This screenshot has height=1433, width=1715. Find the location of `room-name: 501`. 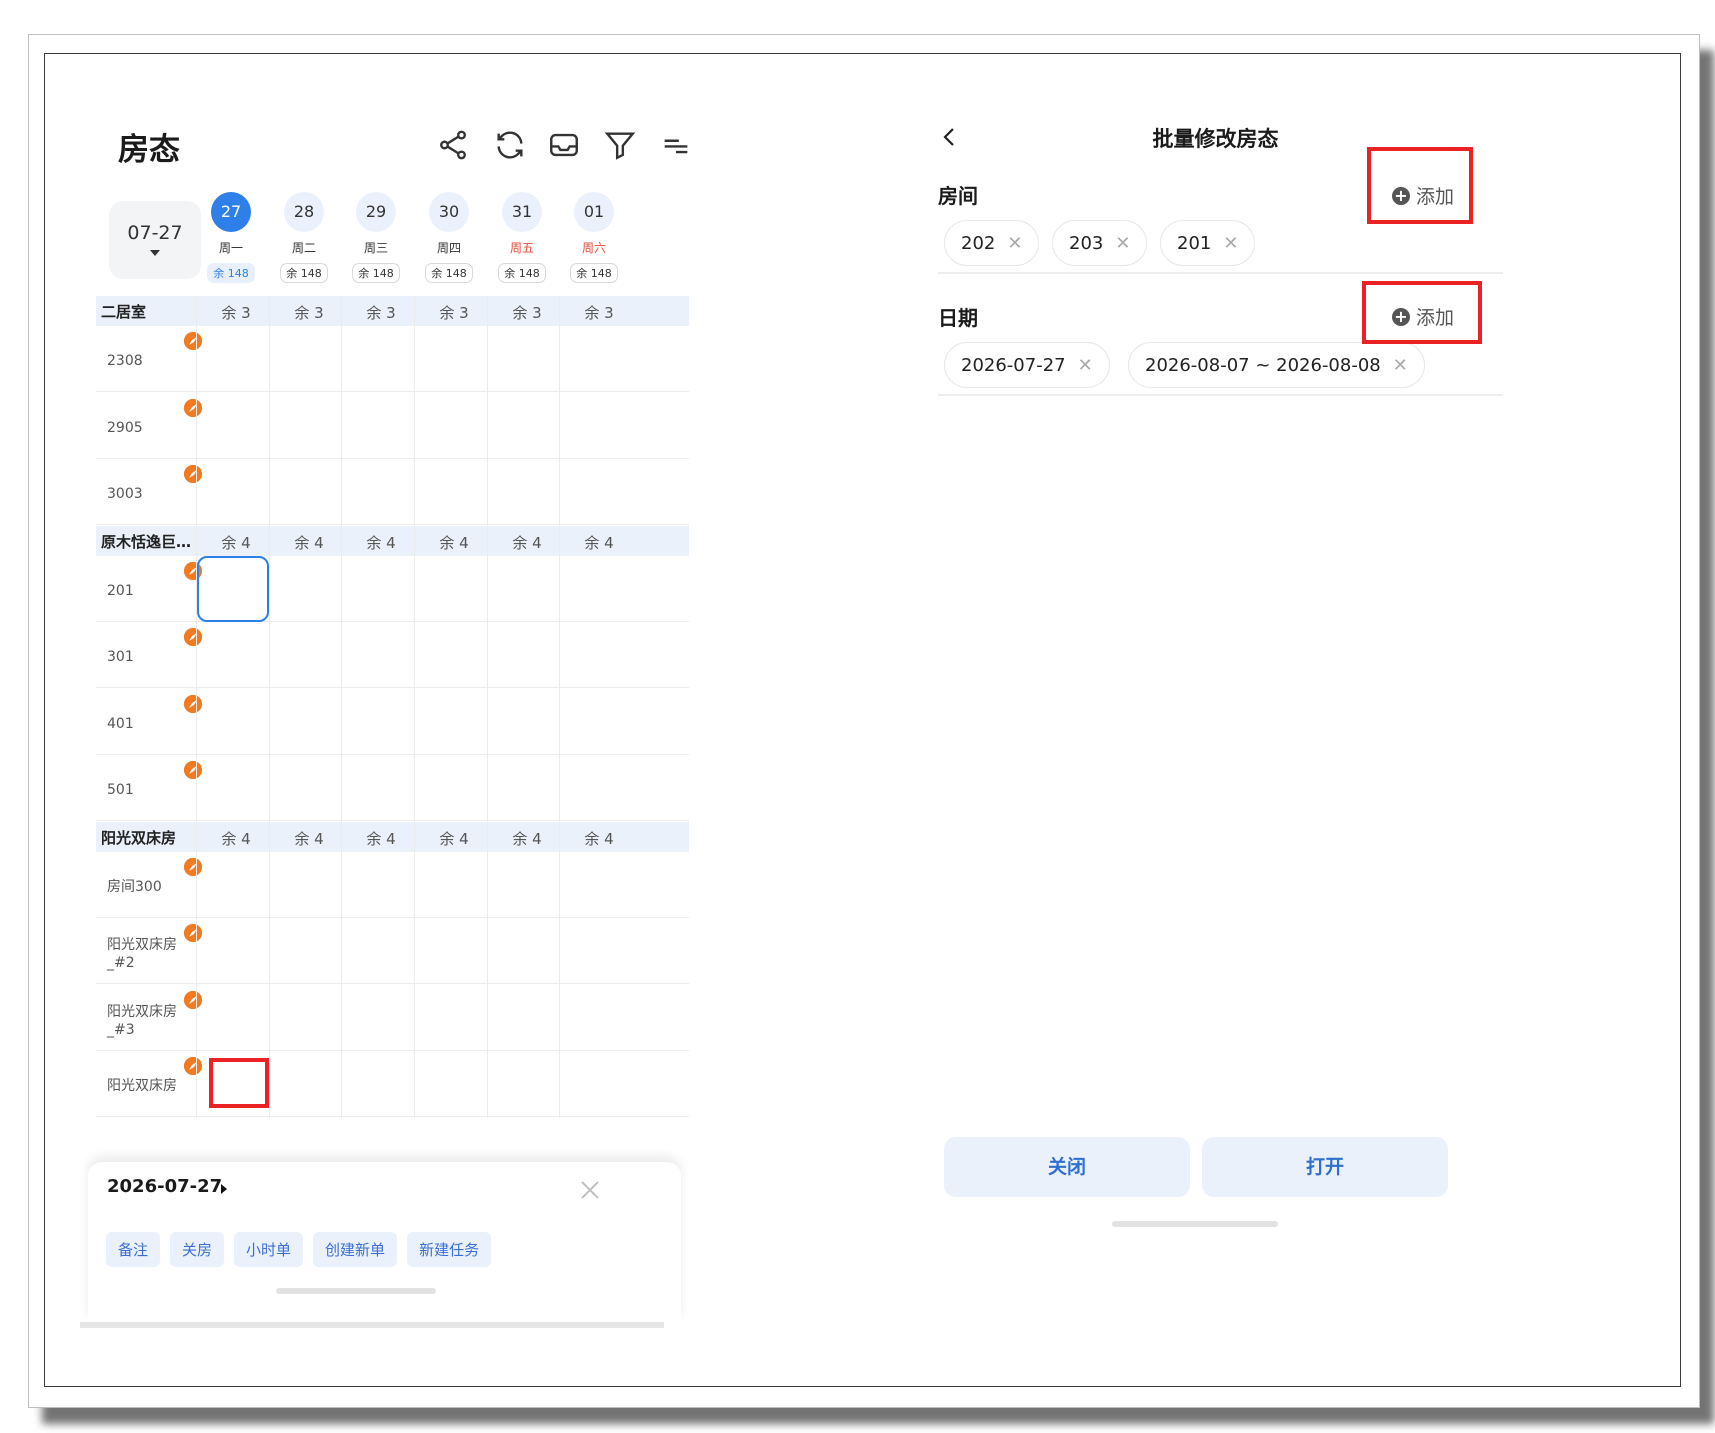

room-name: 501 is located at coordinates (120, 790).